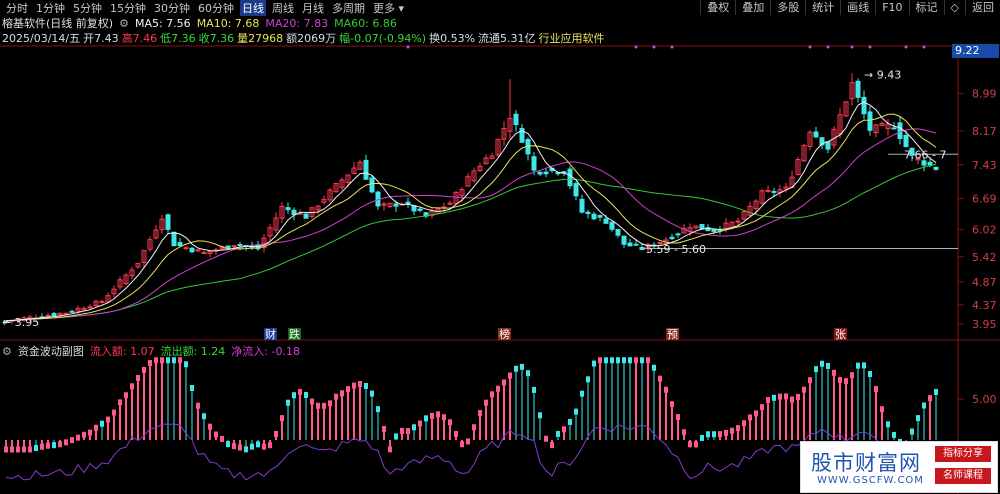 The image size is (1000, 494). Describe the element at coordinates (975, 51) in the screenshot. I see `current-price-tag: 9.22` at that location.